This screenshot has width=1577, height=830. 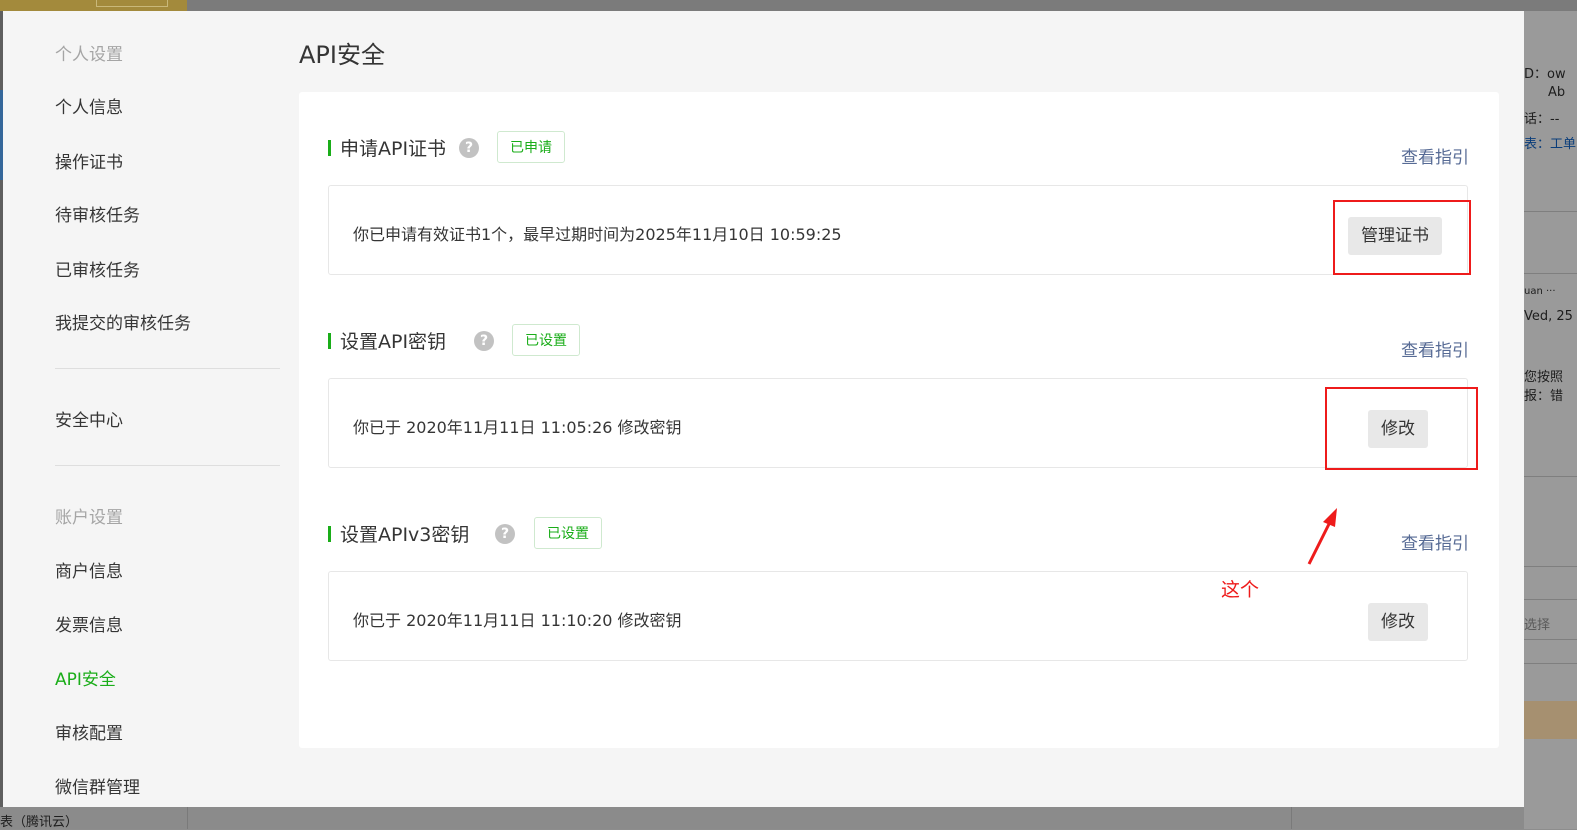 I want to click on section-header-api-key: 设置API密钥 ? 已设置, so click(x=898, y=341).